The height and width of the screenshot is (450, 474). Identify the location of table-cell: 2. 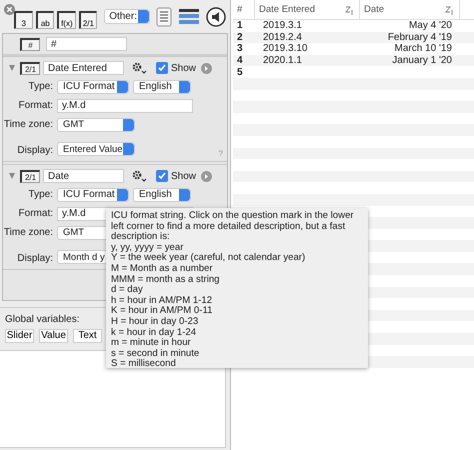
(240, 37).